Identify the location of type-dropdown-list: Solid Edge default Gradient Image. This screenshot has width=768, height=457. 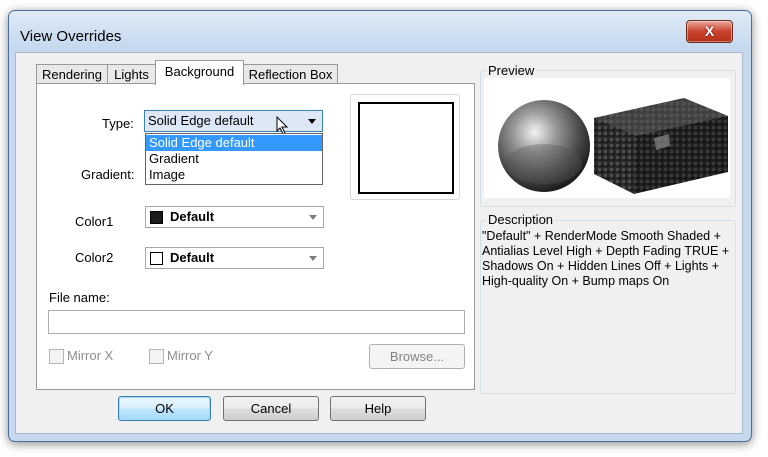
(234, 159).